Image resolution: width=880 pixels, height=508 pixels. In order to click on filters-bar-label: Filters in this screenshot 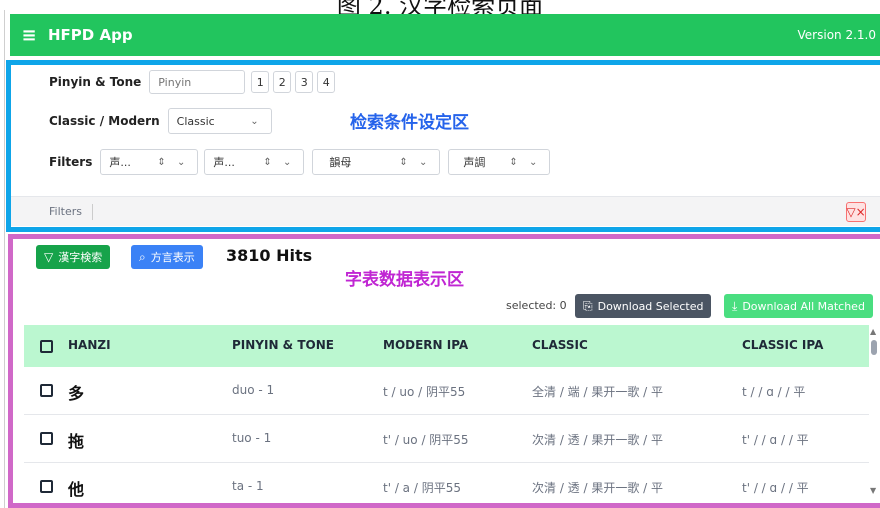, I will do `click(65, 211)`.